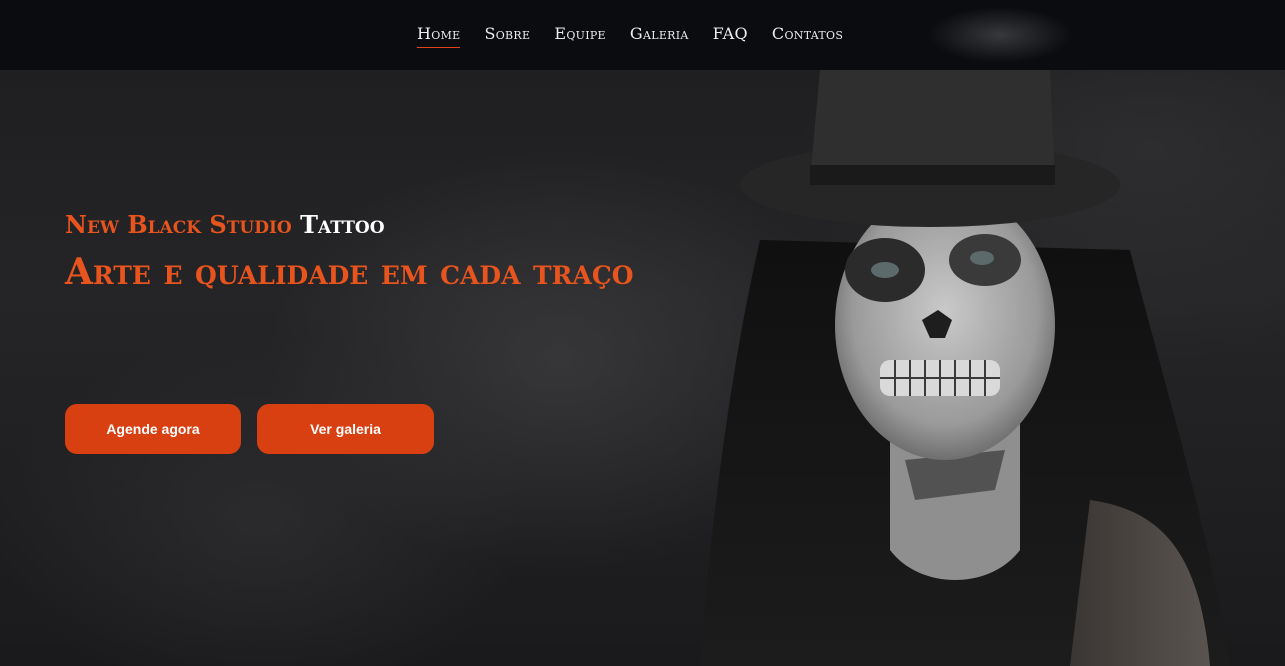  I want to click on nav-item-galeria: Galeria, so click(659, 34).